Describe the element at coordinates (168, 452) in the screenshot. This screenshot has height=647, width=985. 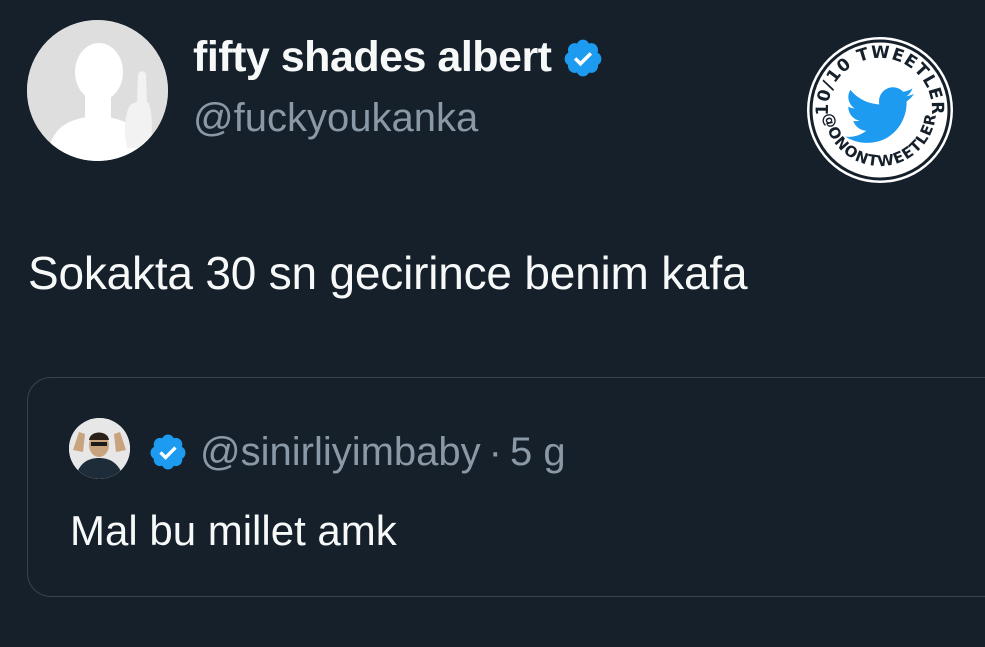
I see `quoted-verified-badge-icon` at that location.